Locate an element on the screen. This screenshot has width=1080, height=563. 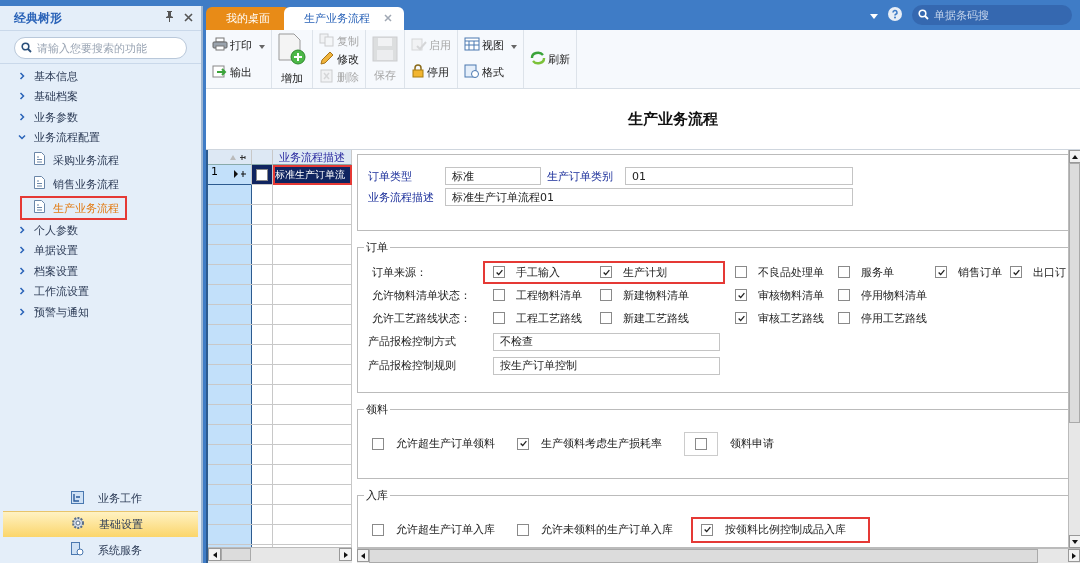
table-cell is located at coordinates (262, 175).